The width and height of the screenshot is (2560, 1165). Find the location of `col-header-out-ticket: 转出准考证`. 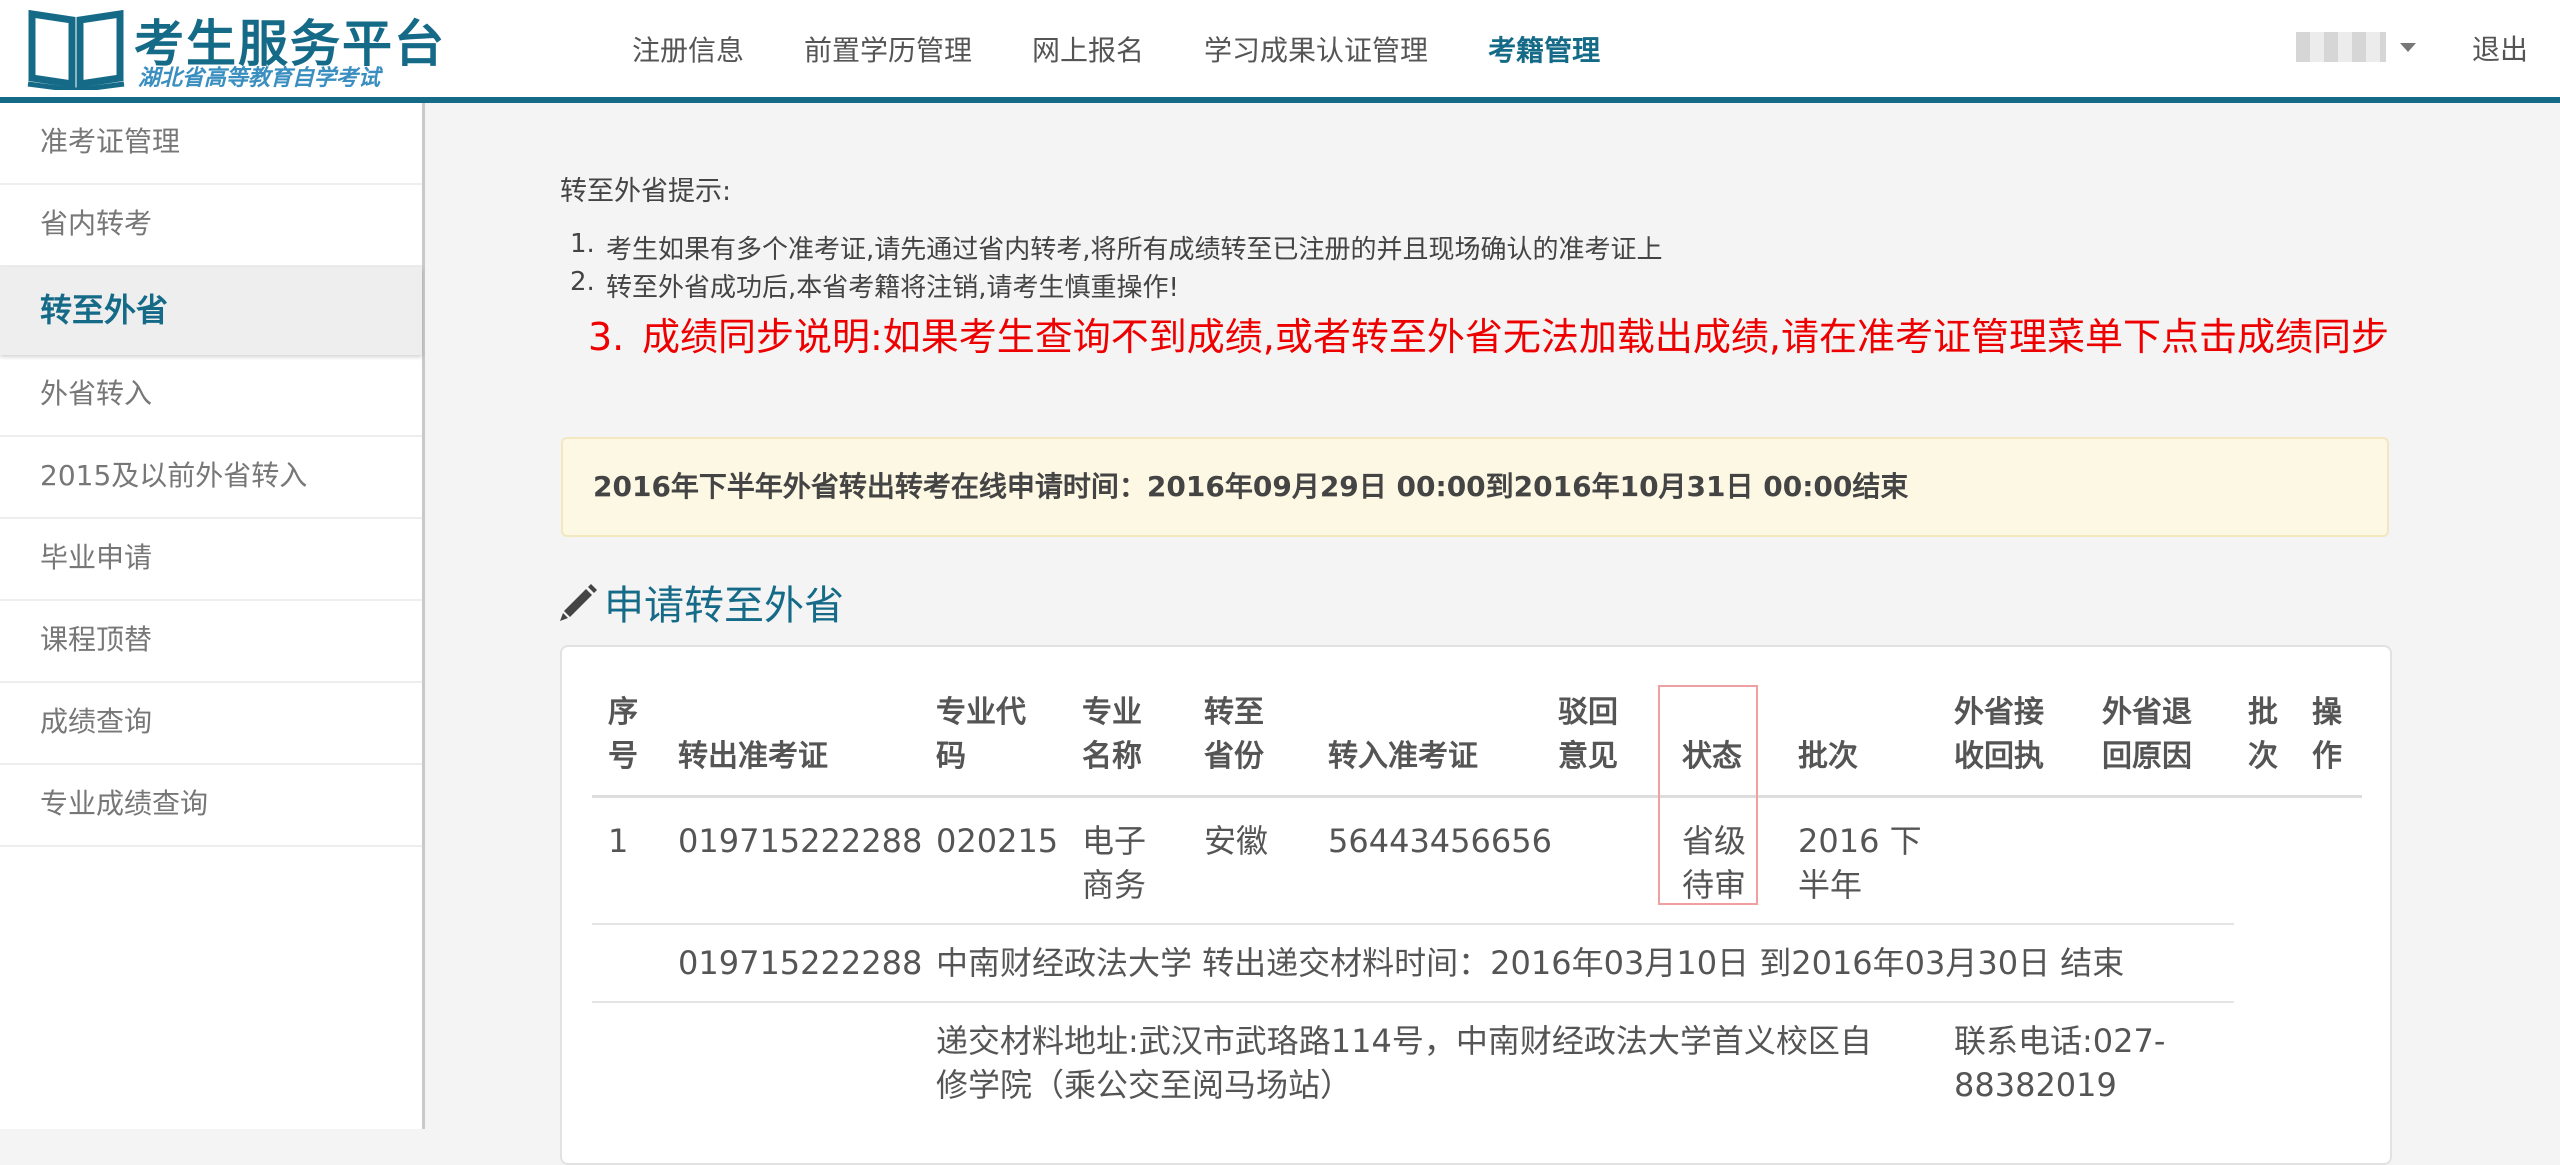

col-header-out-ticket: 转出准考证 is located at coordinates (753, 756).